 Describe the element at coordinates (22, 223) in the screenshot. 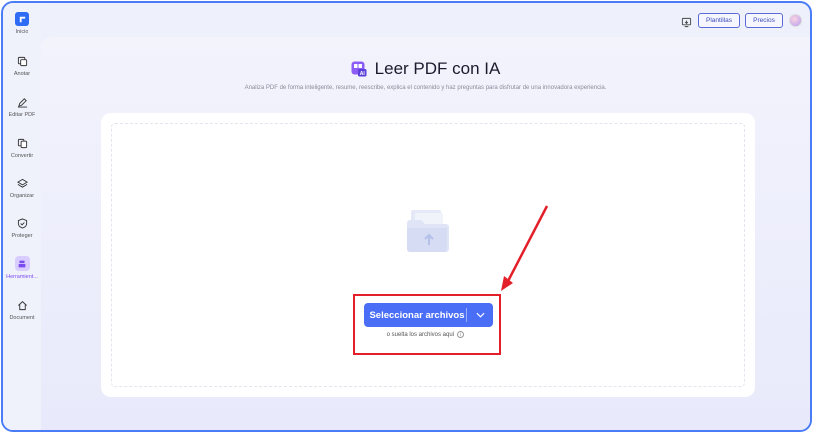

I see `shield-icon` at that location.